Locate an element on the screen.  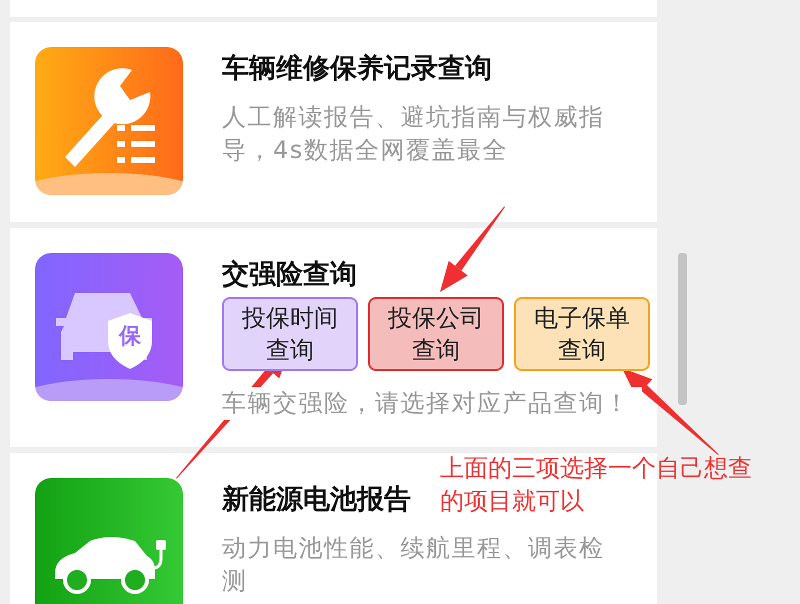
option-button: 投保时间查询 is located at coordinates (290, 334).